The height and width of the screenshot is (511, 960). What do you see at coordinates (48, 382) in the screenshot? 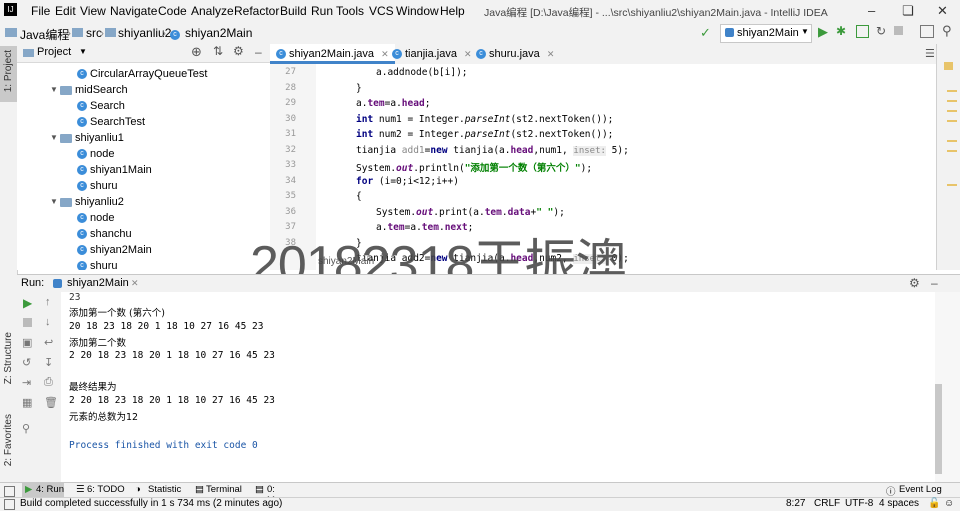
I see `print-icon: ⎙` at bounding box center [48, 382].